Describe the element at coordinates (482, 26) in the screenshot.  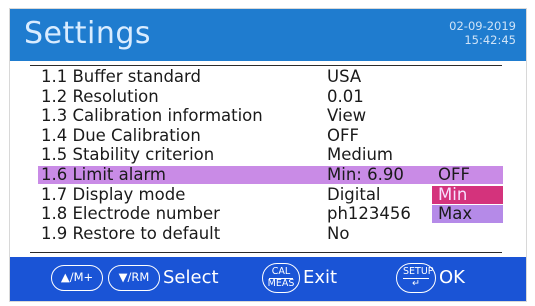
I see `date-text: 02-09-2019` at that location.